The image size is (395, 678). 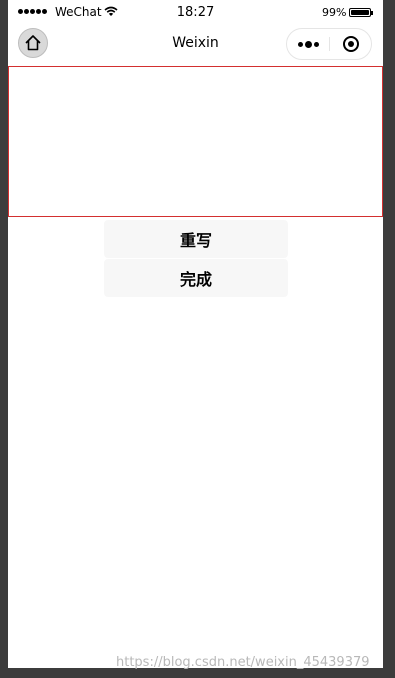 I want to click on close-target-icon, so click(x=351, y=44).